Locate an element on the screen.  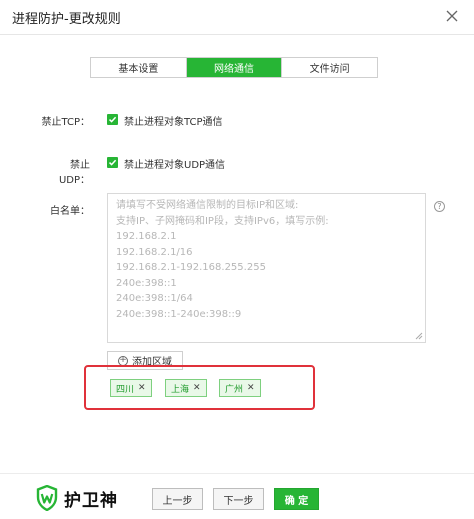
placeholder-line: 192.168.2.1 is located at coordinates (146, 236).